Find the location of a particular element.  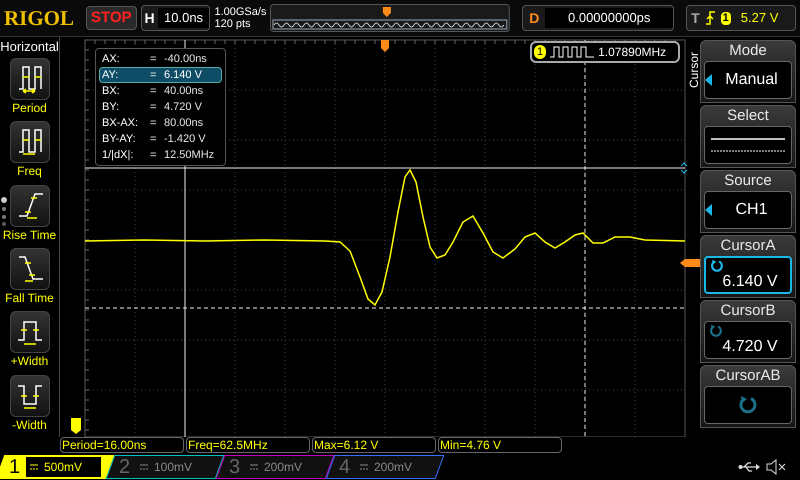

measurement-readout: Period=16.00ns is located at coordinates (122, 445).